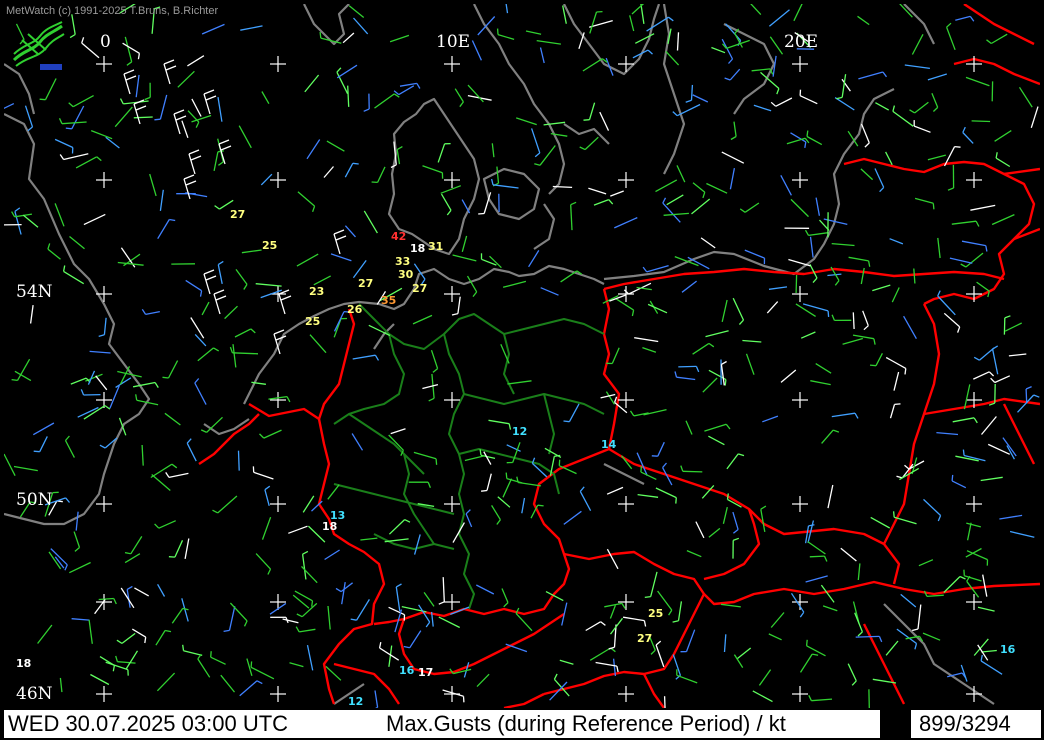 This screenshot has width=1044, height=740. I want to click on gust-label: 14, so click(609, 444).